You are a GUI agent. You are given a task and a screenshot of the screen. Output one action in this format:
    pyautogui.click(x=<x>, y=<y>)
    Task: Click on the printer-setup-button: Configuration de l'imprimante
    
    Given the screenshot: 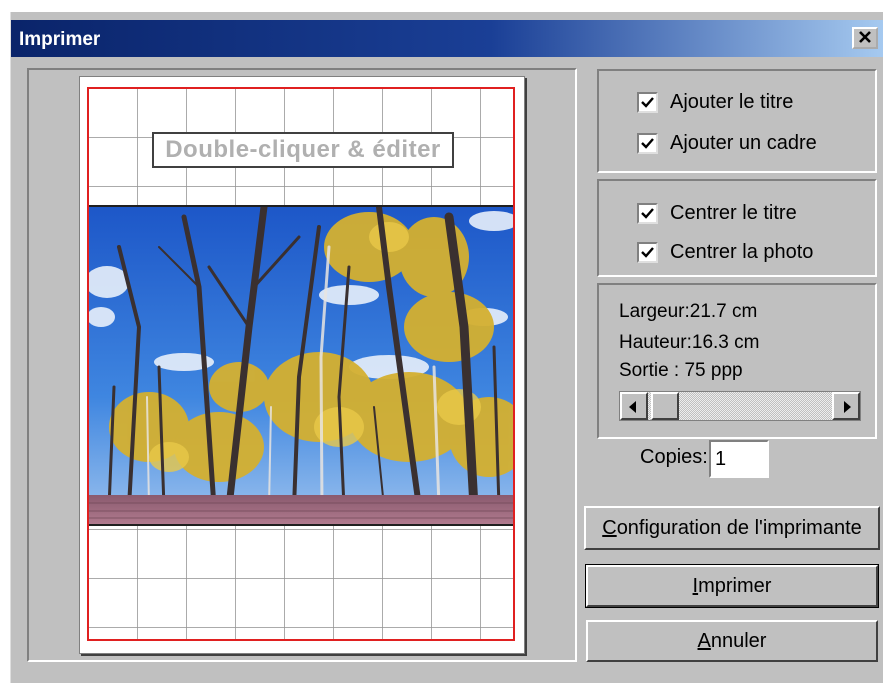 What is the action you would take?
    pyautogui.click(x=732, y=528)
    